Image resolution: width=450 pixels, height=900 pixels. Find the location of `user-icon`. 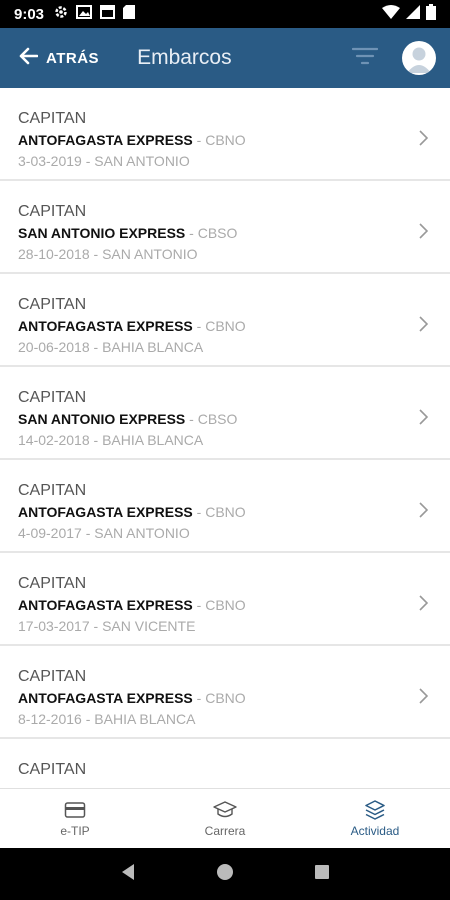

user-icon is located at coordinates (419, 60).